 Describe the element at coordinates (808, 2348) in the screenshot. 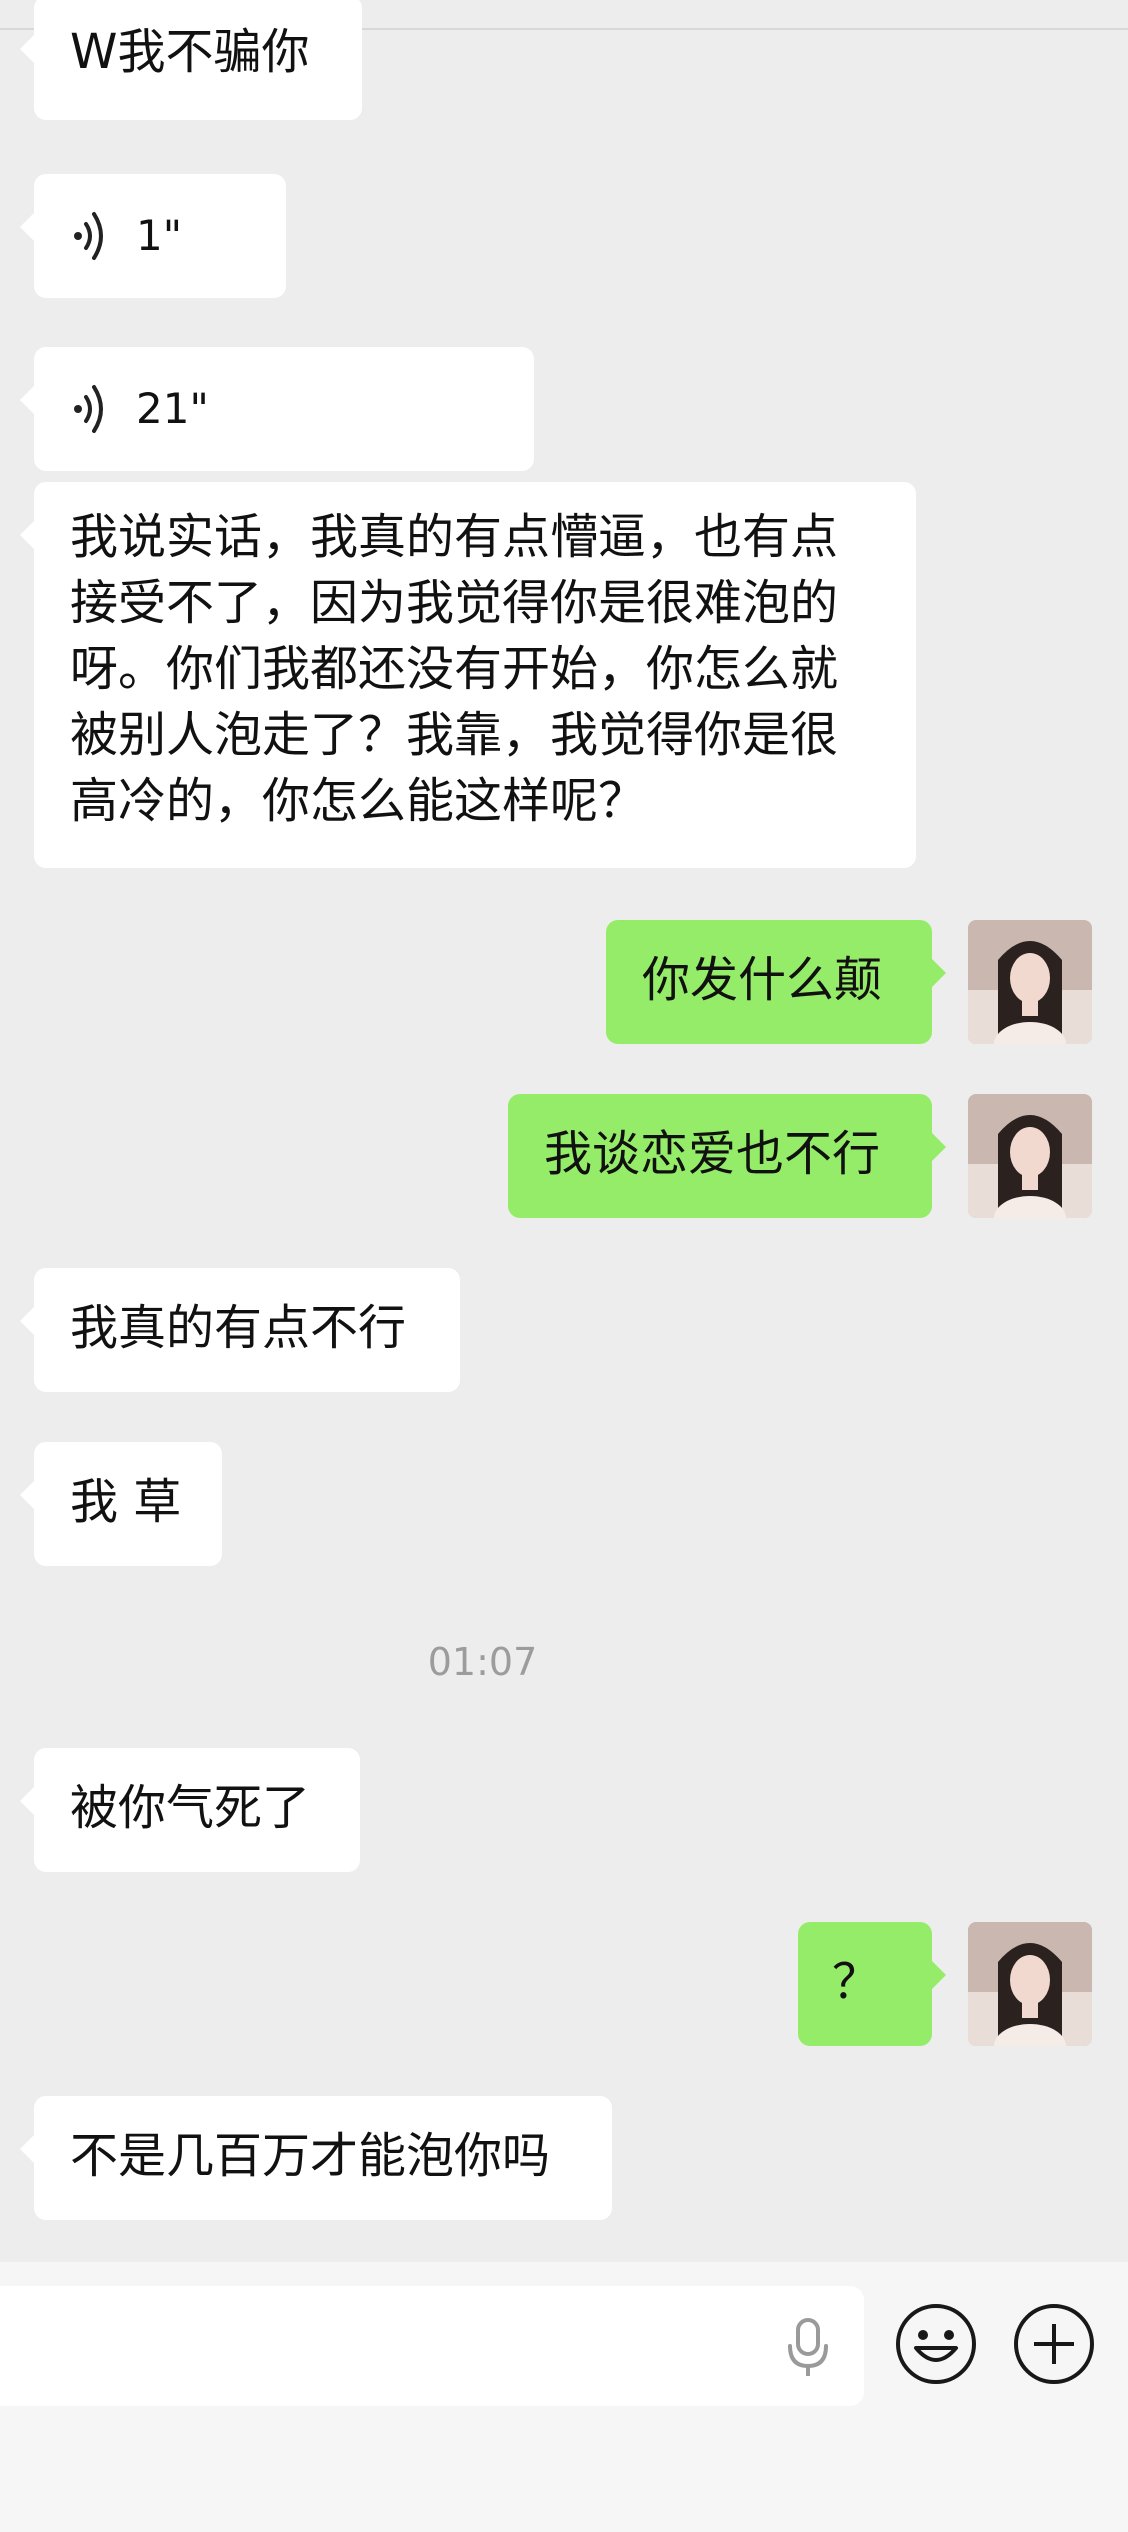

I see `microphone-icon` at that location.